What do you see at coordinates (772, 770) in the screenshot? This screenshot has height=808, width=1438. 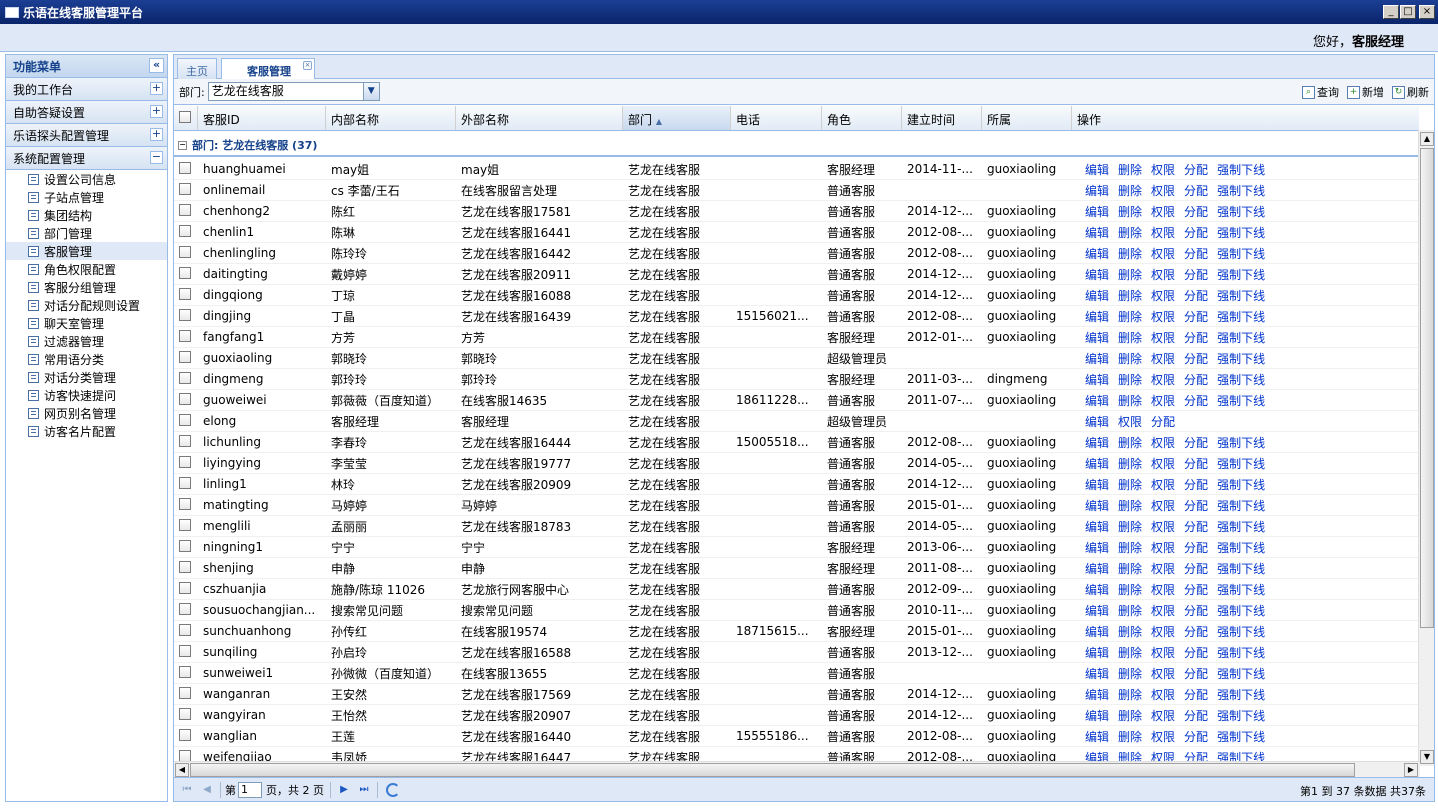 I see `horizontal-scroll-thumb` at bounding box center [772, 770].